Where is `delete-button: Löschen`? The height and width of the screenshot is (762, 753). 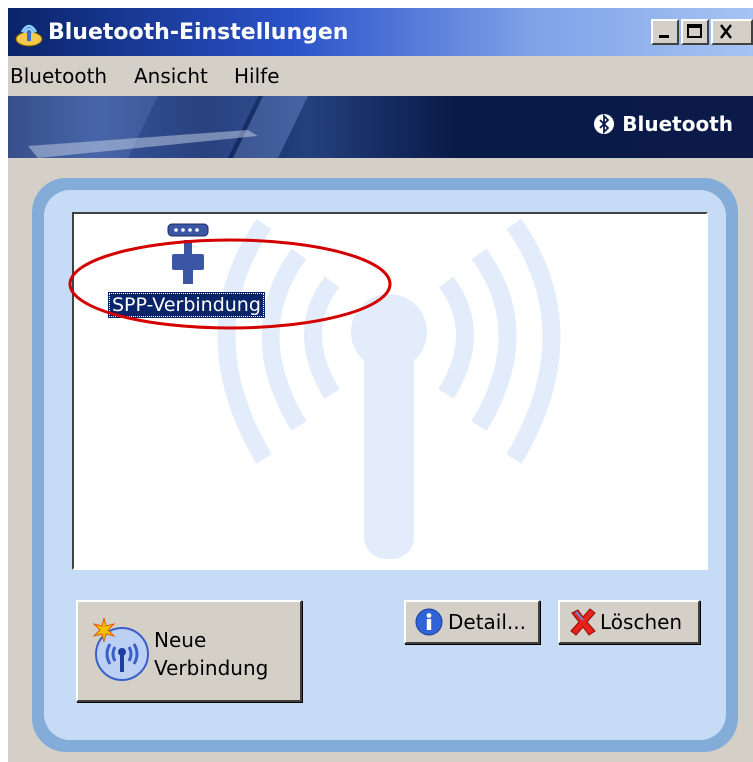 delete-button: Löschen is located at coordinates (629, 622).